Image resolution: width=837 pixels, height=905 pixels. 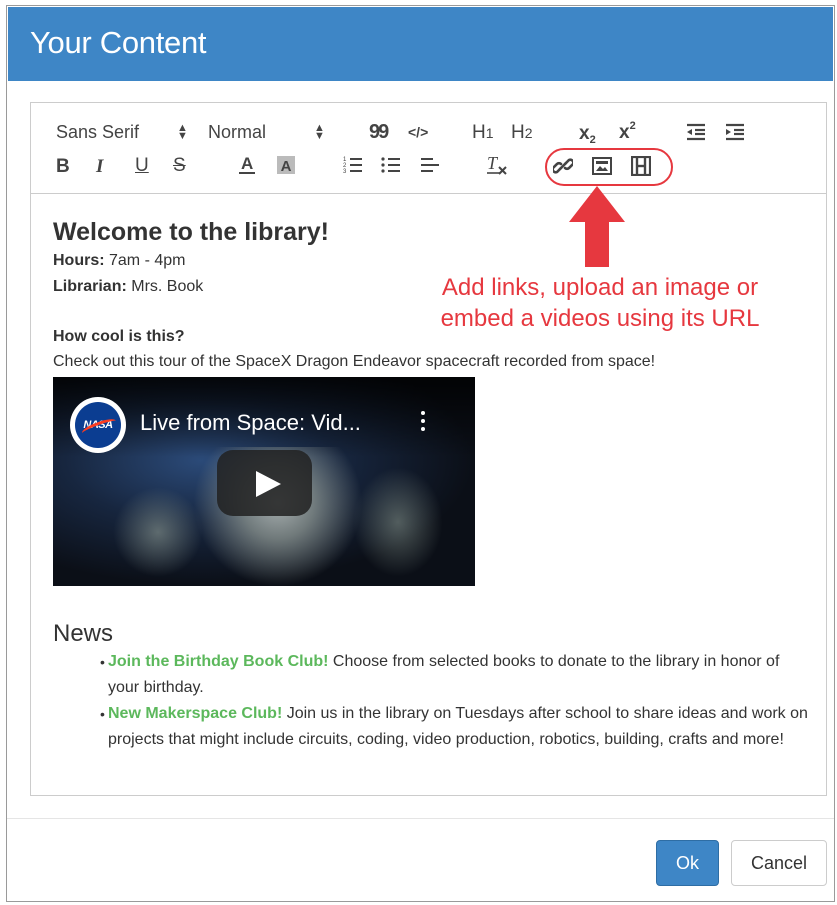 I want to click on librarian-label: Librarian:, so click(x=90, y=286).